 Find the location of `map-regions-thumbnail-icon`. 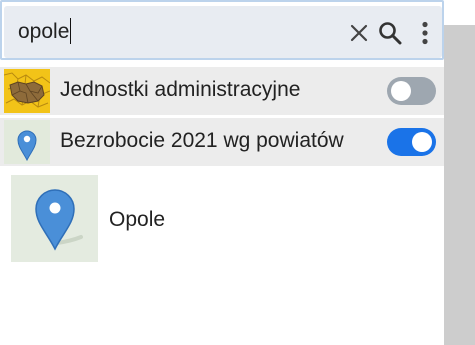

map-regions-thumbnail-icon is located at coordinates (27, 91).